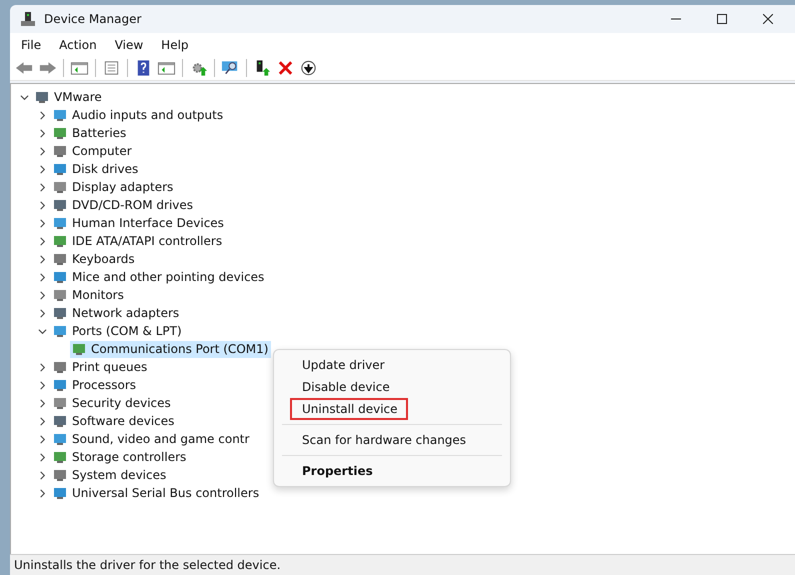  What do you see at coordinates (138, 115) in the screenshot?
I see `tree-item: Audio inputs and outputs` at bounding box center [138, 115].